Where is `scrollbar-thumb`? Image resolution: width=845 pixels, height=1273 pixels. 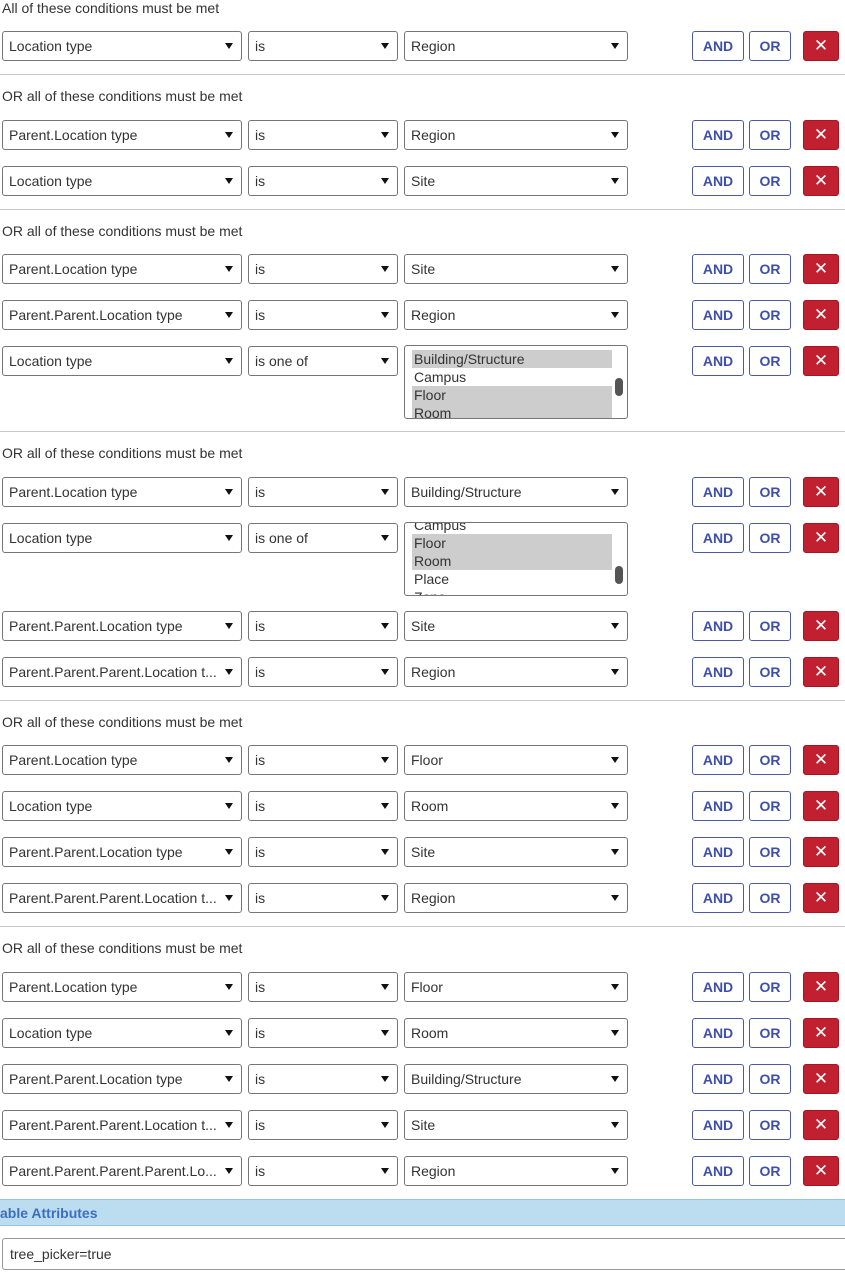
scrollbar-thumb is located at coordinates (619, 575).